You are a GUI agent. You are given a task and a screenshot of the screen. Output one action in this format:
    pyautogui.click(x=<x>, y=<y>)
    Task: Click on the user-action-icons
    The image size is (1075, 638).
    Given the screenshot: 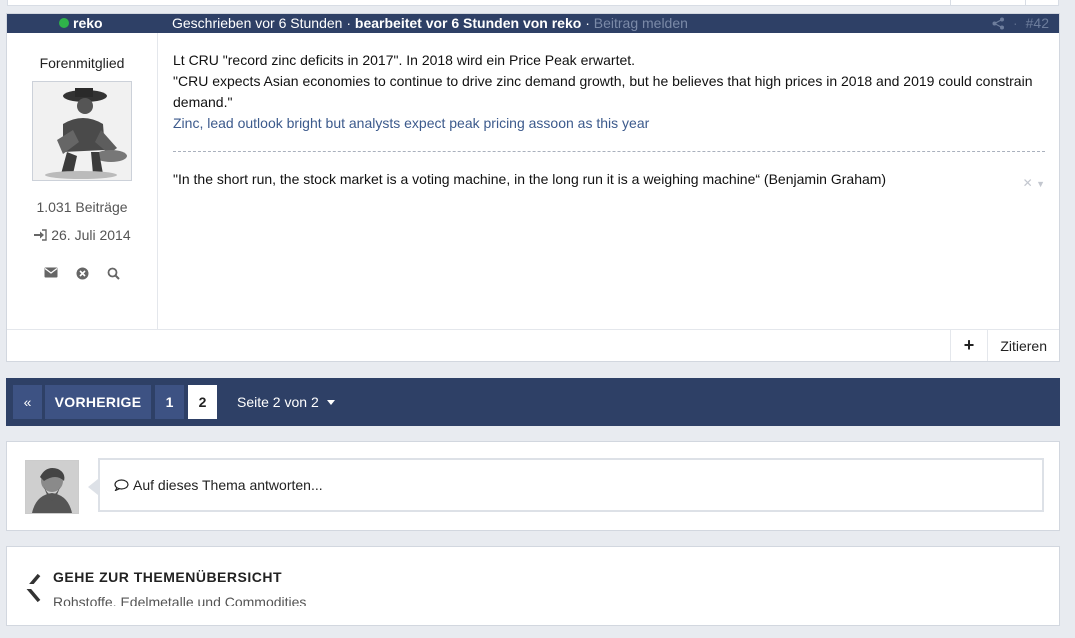 What is the action you would take?
    pyautogui.click(x=82, y=273)
    